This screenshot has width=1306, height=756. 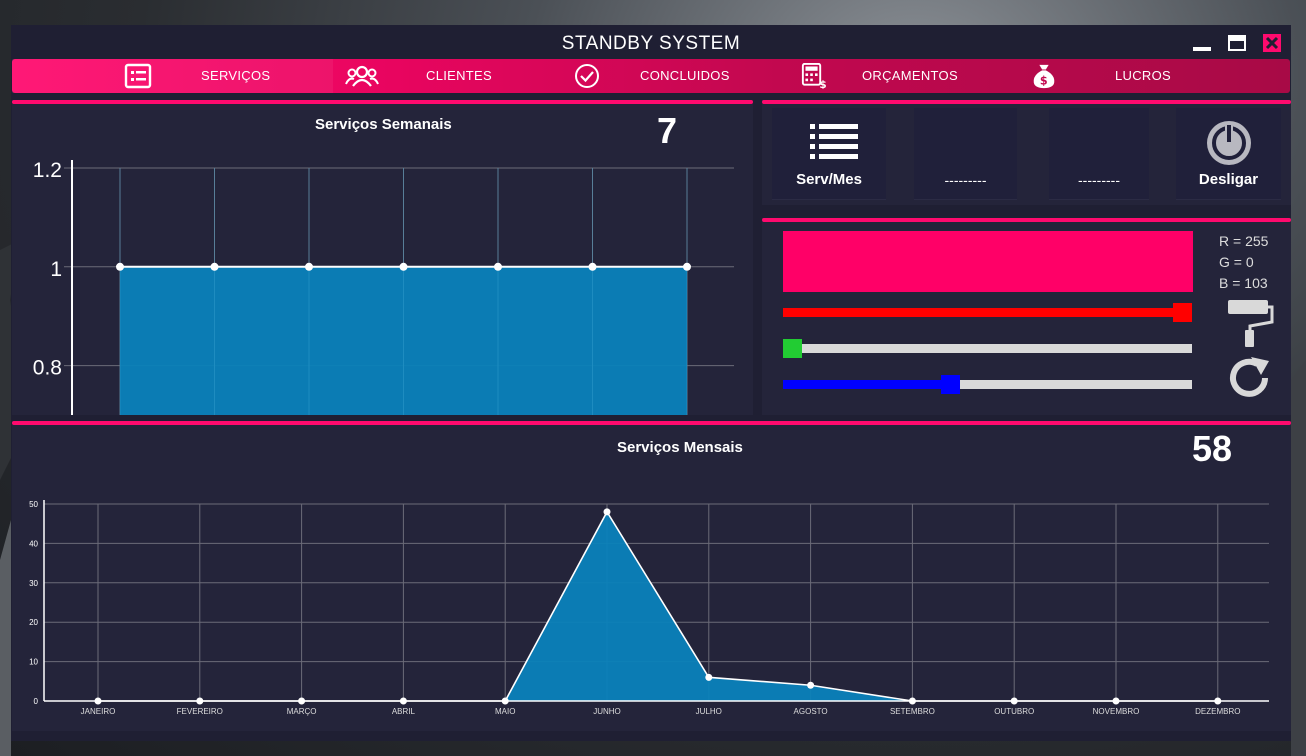 What do you see at coordinates (1228, 179) in the screenshot?
I see `desligar-label: Desligar` at bounding box center [1228, 179].